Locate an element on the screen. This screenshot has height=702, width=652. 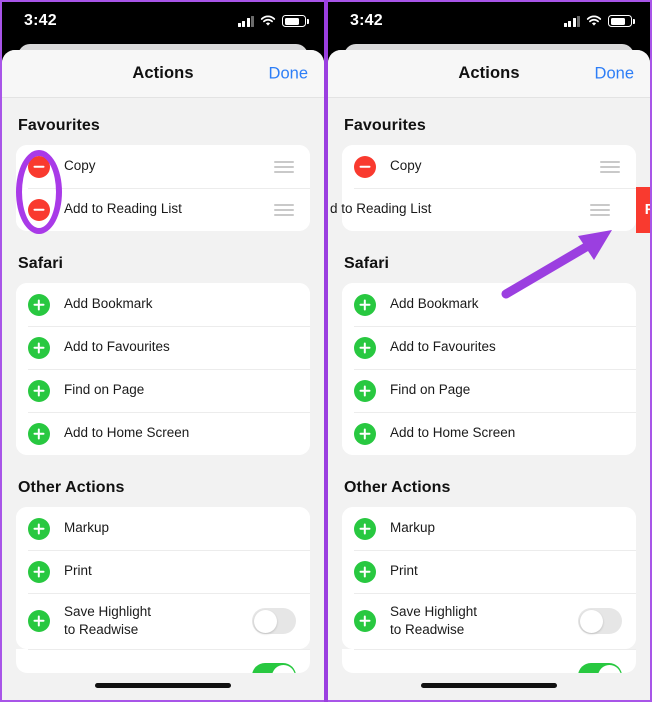
section-favourites: Favourites Copy d to Reading List Remove is located at coordinates (489, 166).